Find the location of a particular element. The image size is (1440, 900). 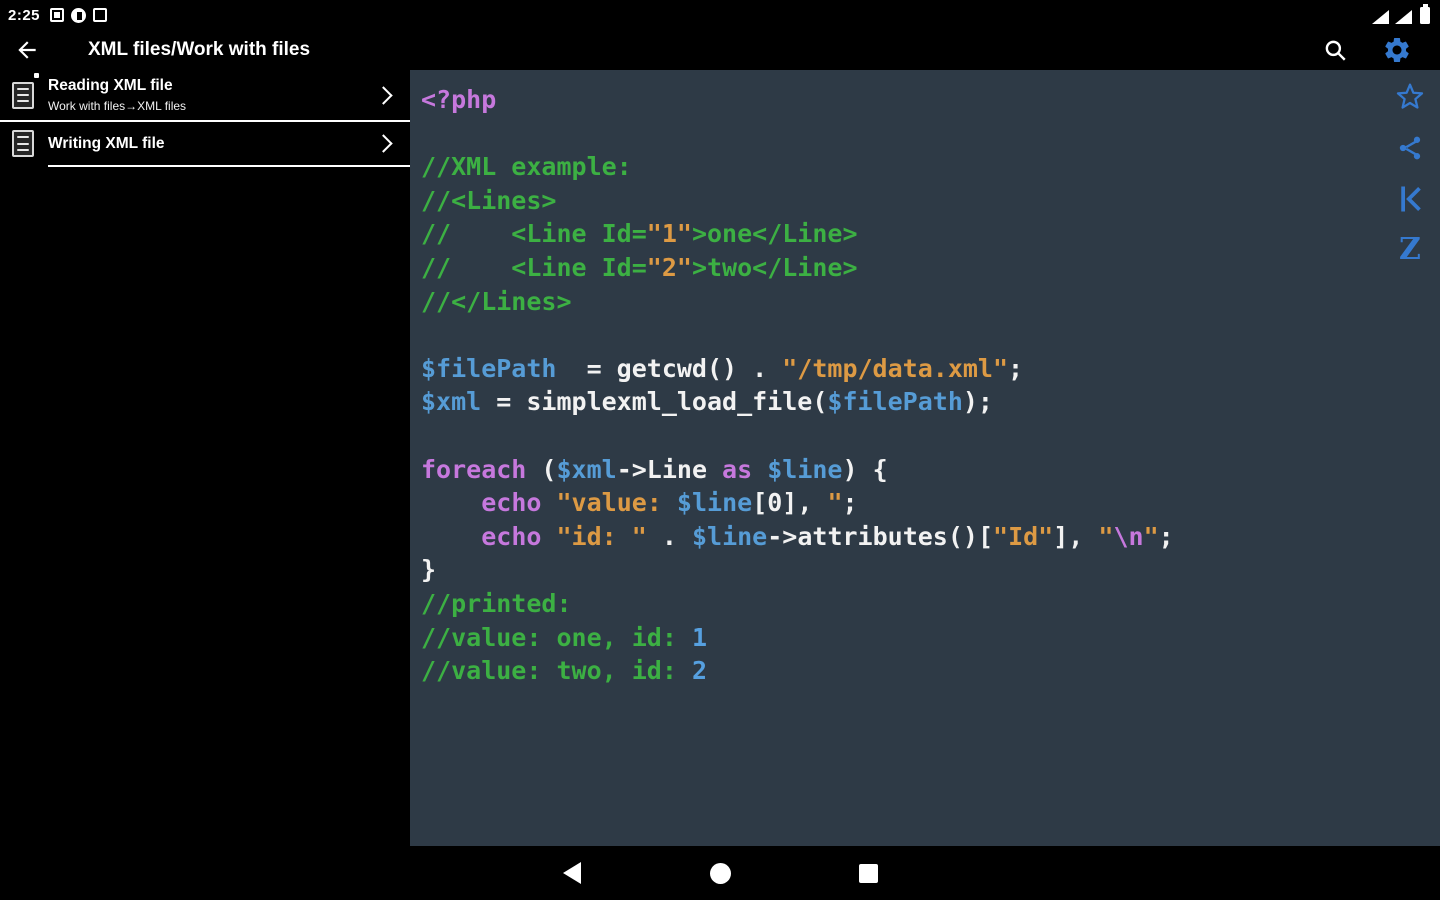

new-indicator-dot is located at coordinates (36, 75).